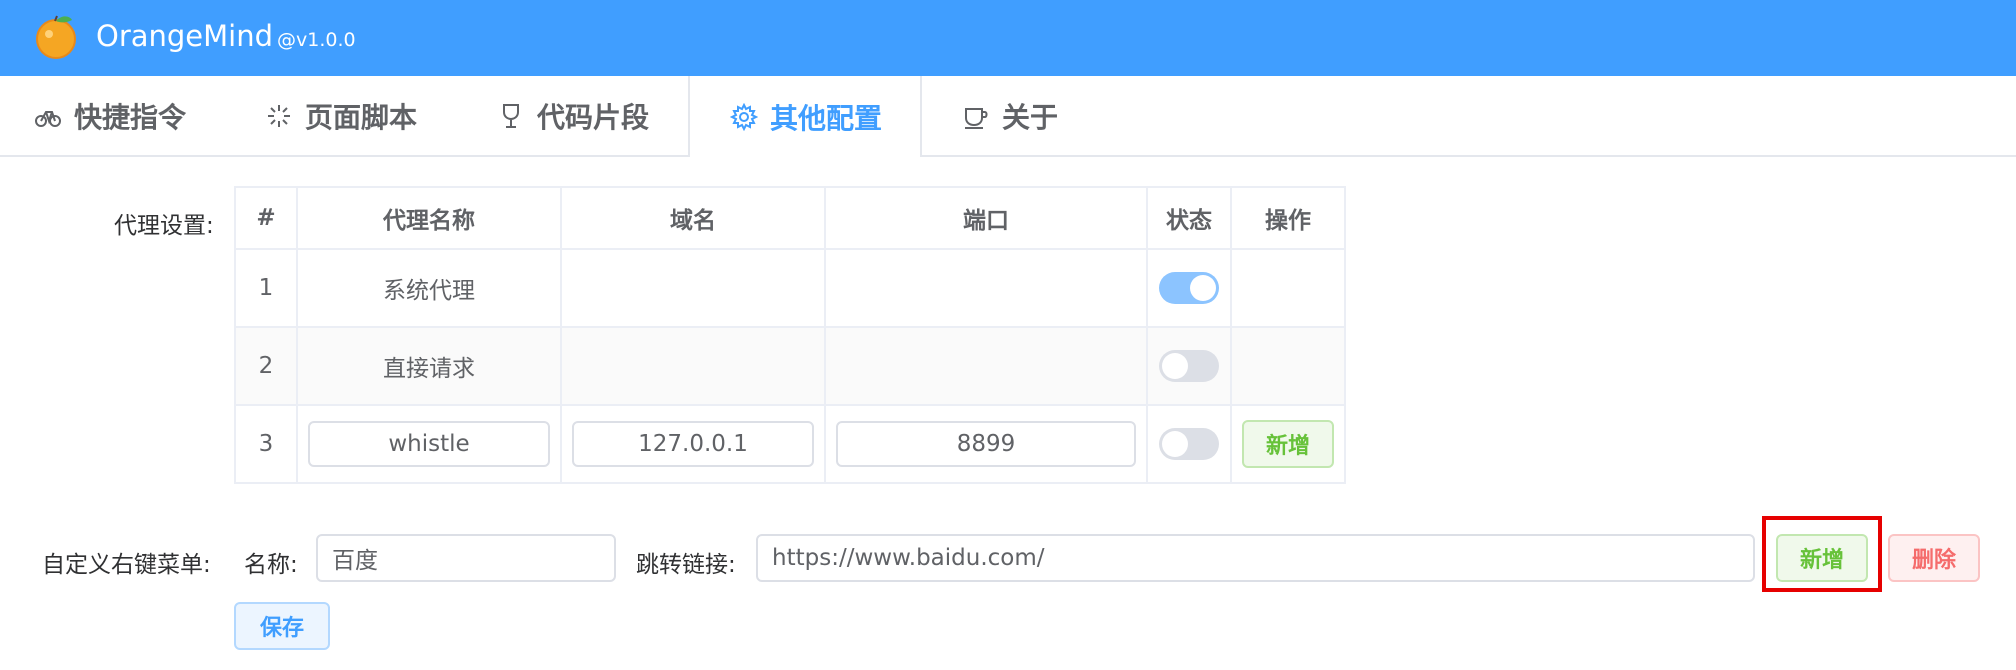 This screenshot has height=670, width=2016. I want to click on highlight-box, so click(1822, 554).